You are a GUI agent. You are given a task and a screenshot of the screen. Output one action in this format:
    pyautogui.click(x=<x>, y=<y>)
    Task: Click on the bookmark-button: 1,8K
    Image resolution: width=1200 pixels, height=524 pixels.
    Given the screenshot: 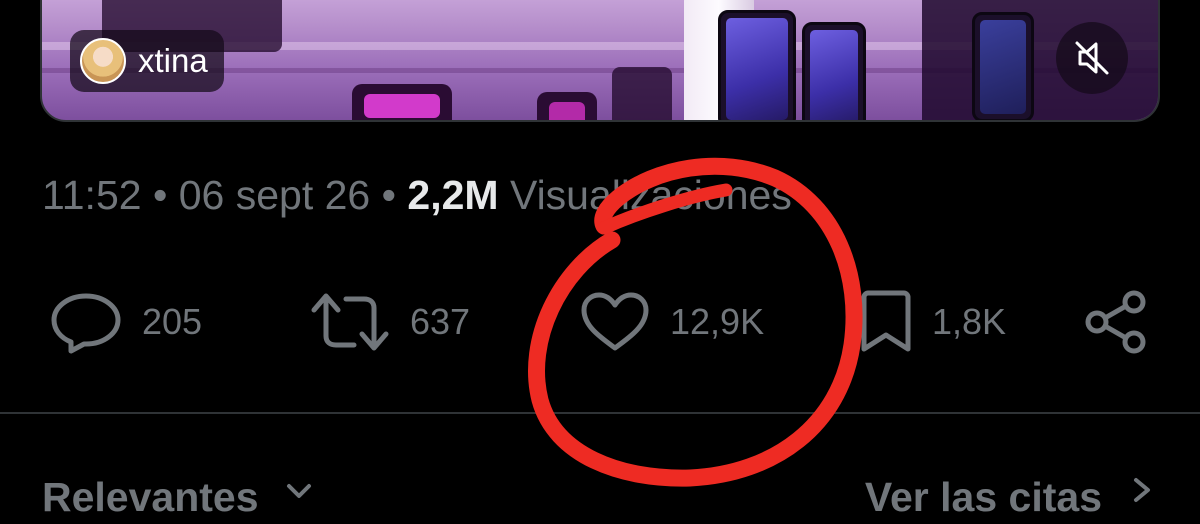 What is the action you would take?
    pyautogui.click(x=932, y=322)
    